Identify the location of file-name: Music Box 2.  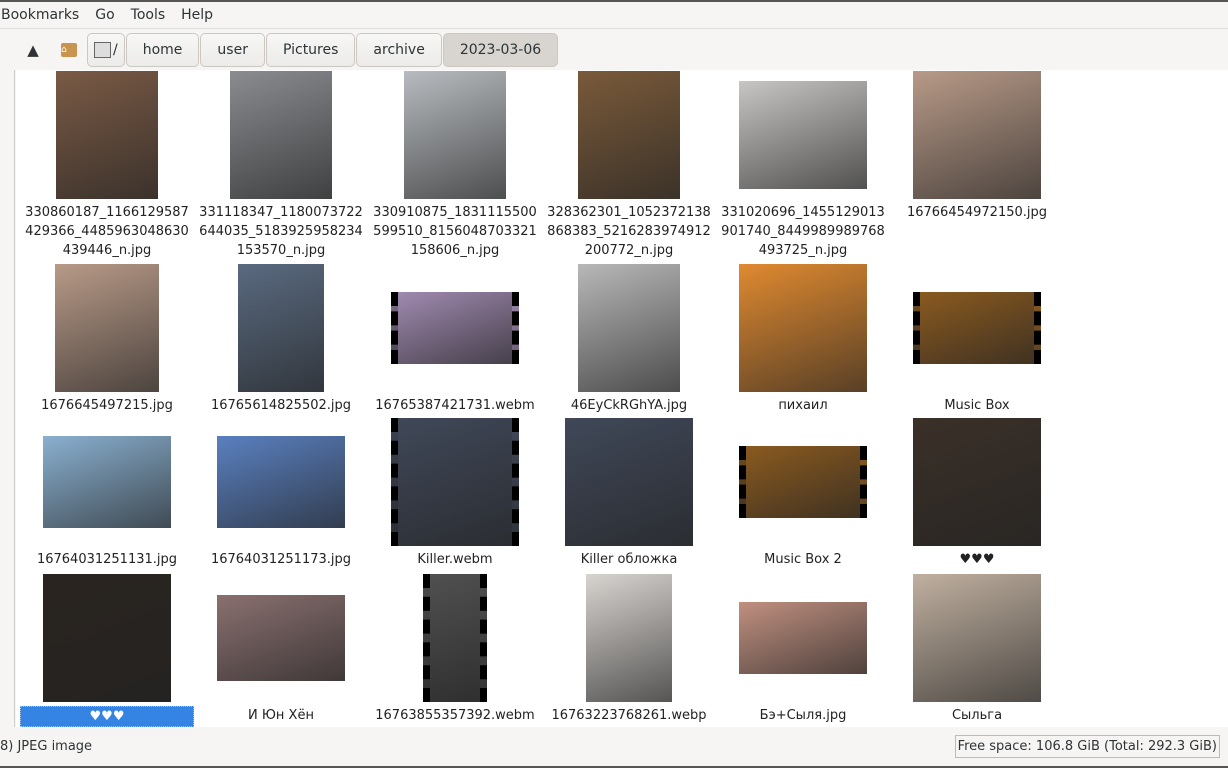
(803, 559).